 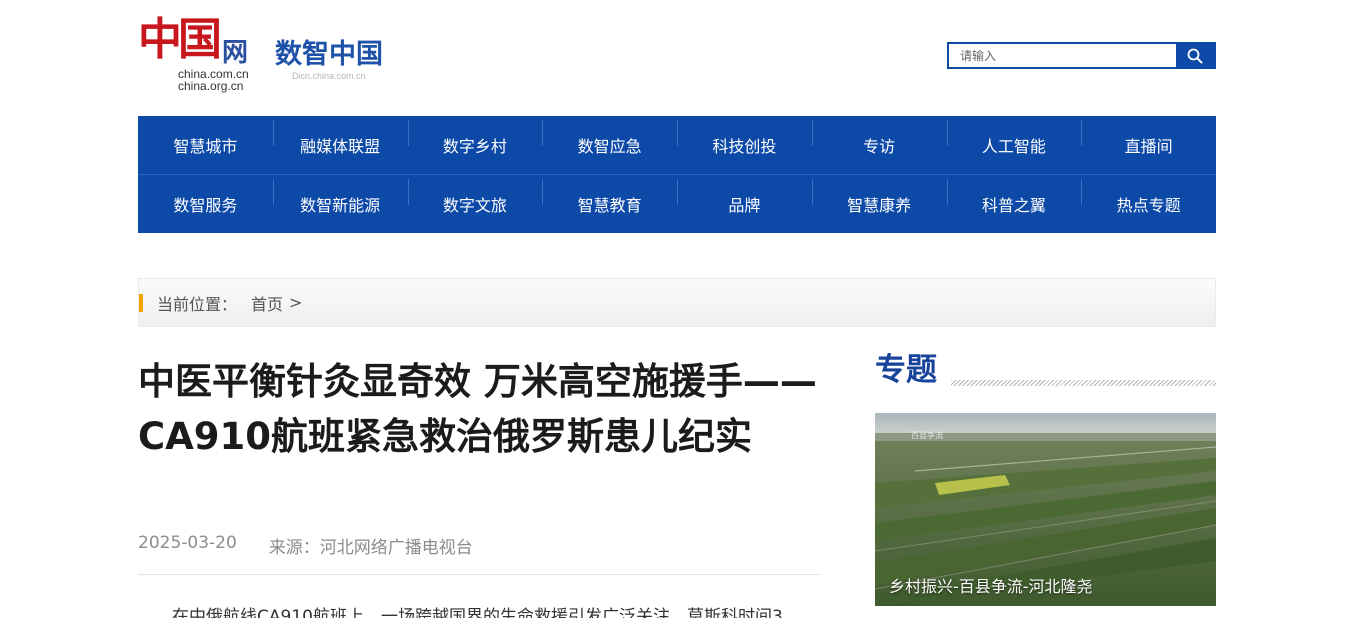 I want to click on nav-item-media-alliance: 融媒体联盟, so click(x=340, y=138).